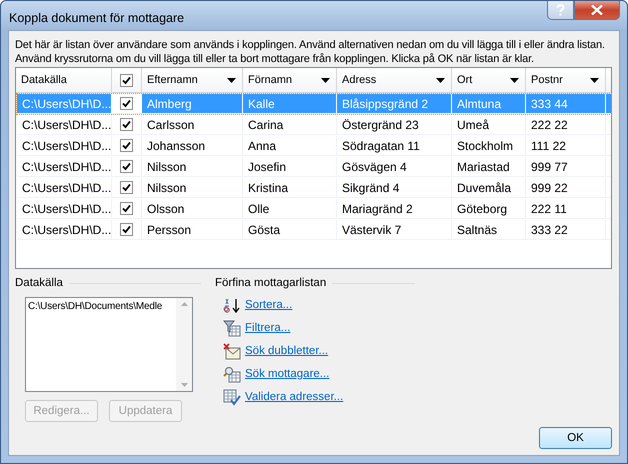 The height and width of the screenshot is (464, 628). What do you see at coordinates (290, 80) in the screenshot?
I see `column-header: Förnamn` at bounding box center [290, 80].